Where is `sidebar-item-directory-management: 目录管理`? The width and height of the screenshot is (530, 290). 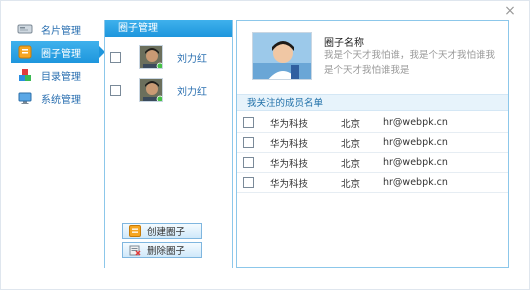 sidebar-item-directory-management: 目录管理 is located at coordinates (55, 75).